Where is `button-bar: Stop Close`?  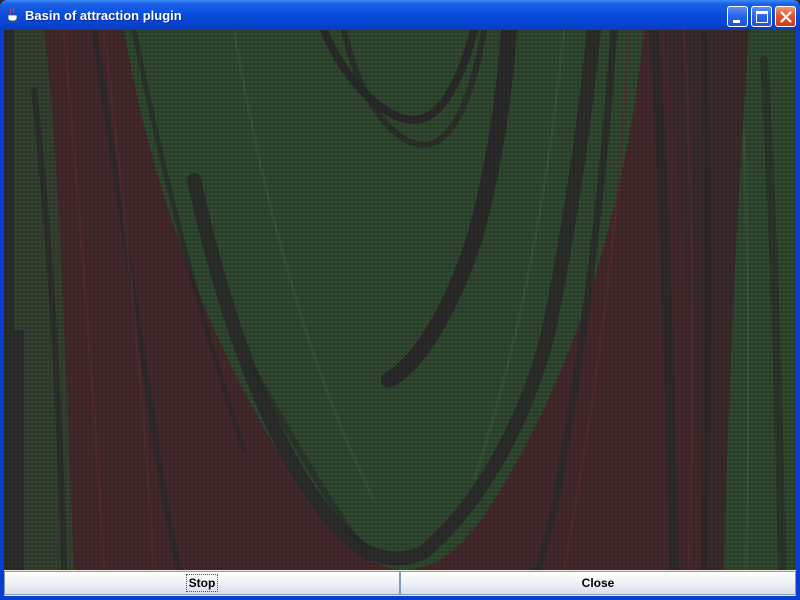 button-bar: Stop Close is located at coordinates (400, 583).